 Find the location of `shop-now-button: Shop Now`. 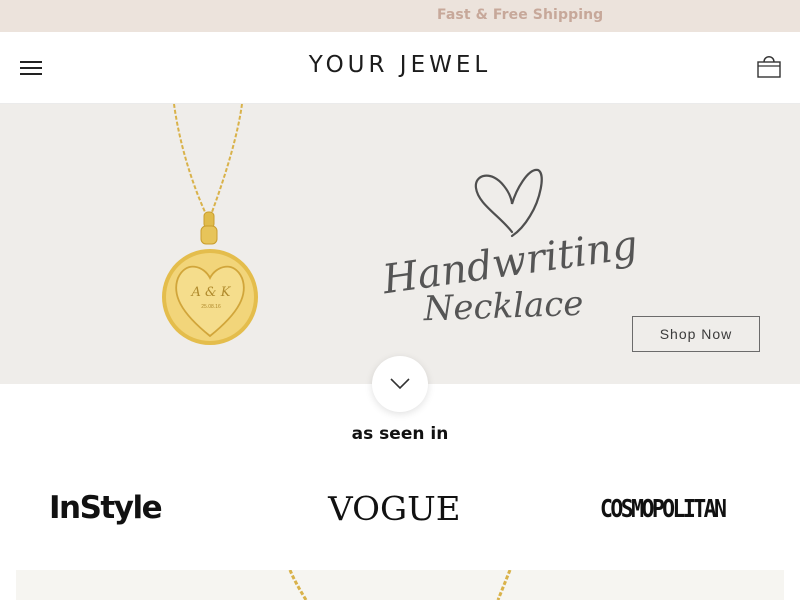

shop-now-button: Shop Now is located at coordinates (696, 334).